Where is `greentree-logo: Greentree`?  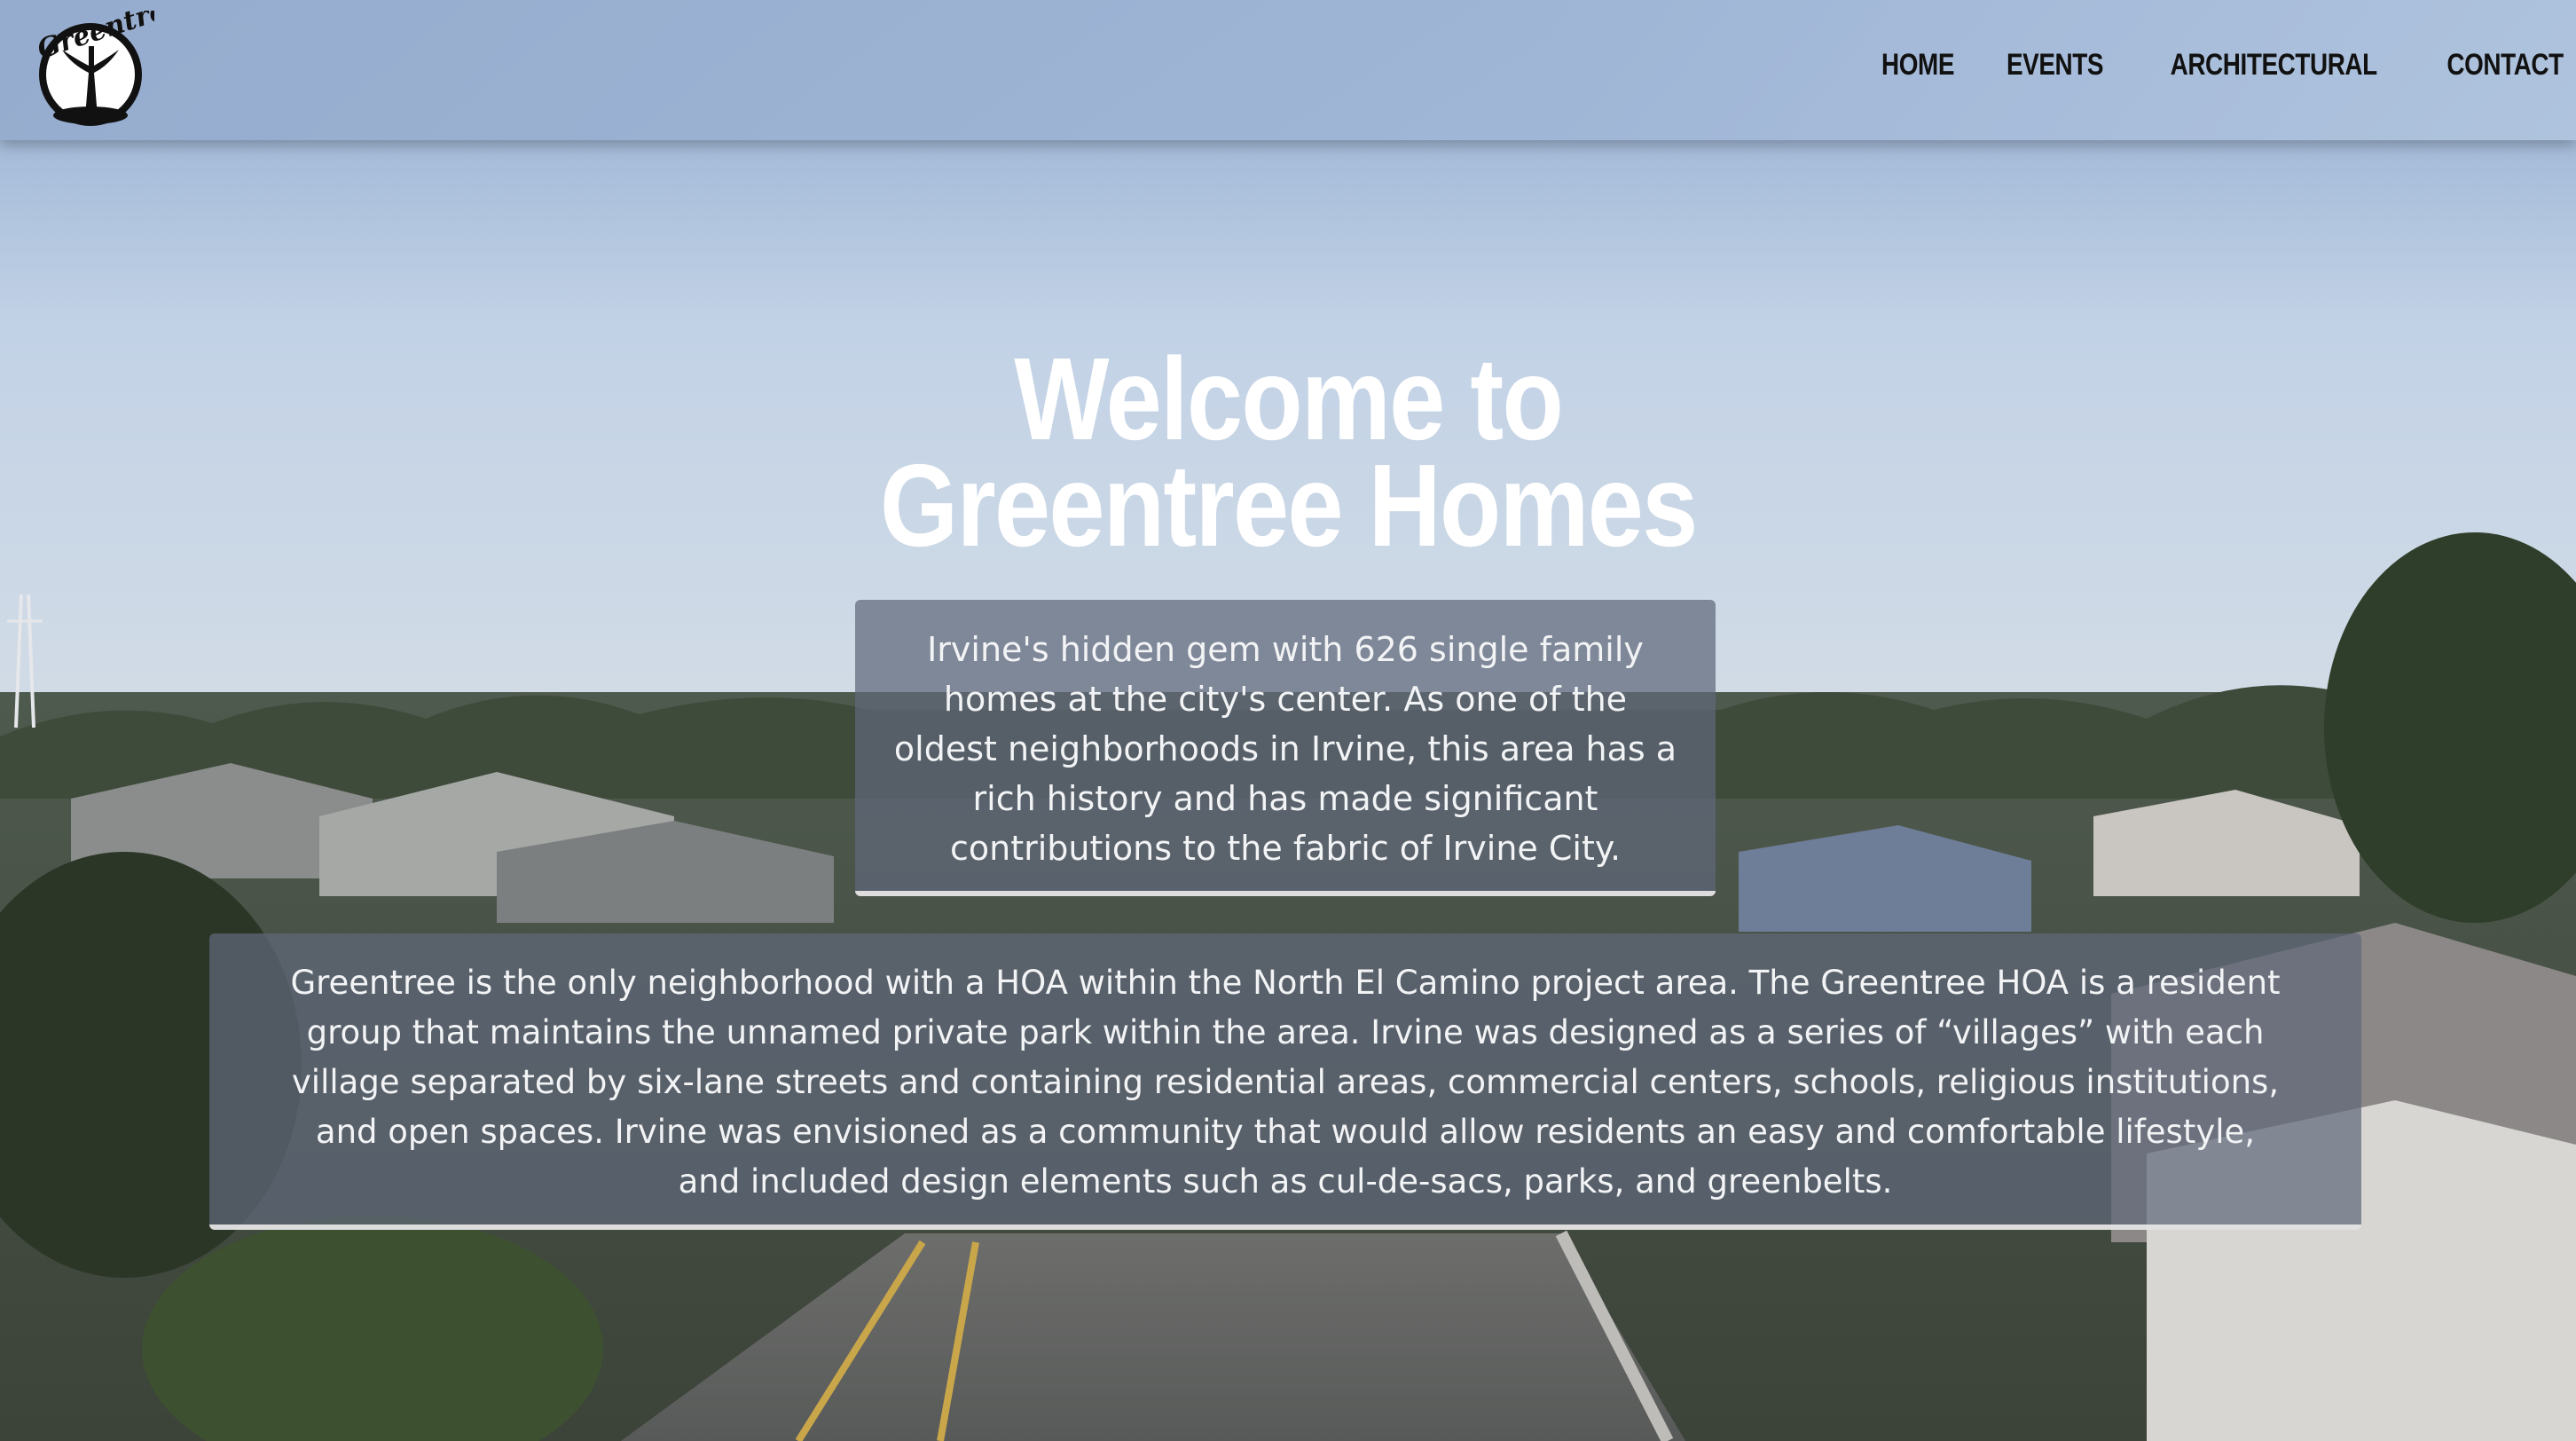 greentree-logo: Greentree is located at coordinates (90, 70).